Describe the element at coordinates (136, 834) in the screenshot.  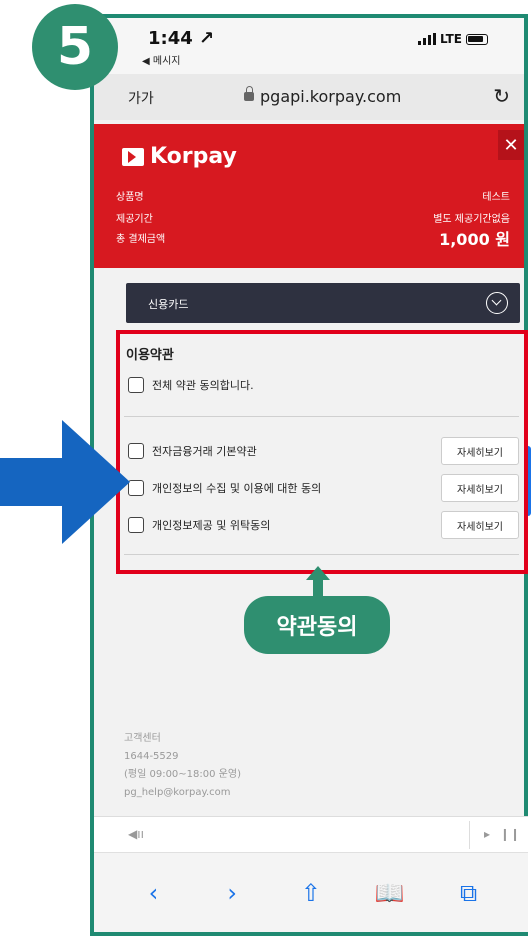
I see `speaker-icon: ◀ıı` at that location.